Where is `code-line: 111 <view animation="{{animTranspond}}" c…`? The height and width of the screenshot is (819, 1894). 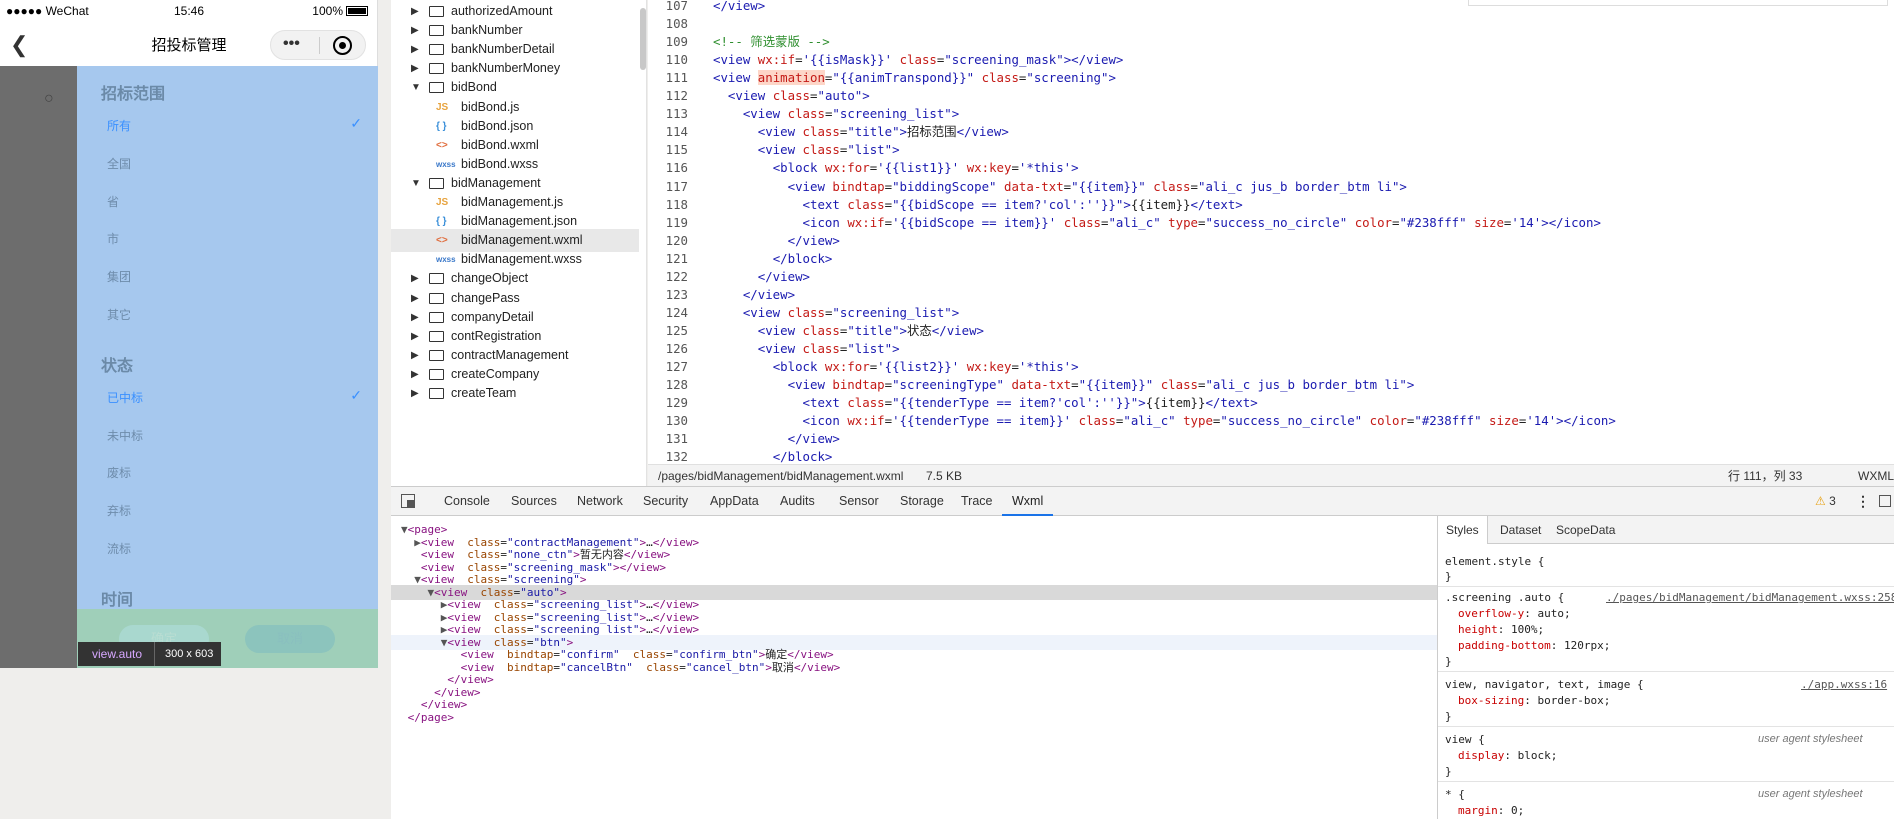 code-line: 111 <view animation="{{animTranspond}}" c… is located at coordinates (1271, 78).